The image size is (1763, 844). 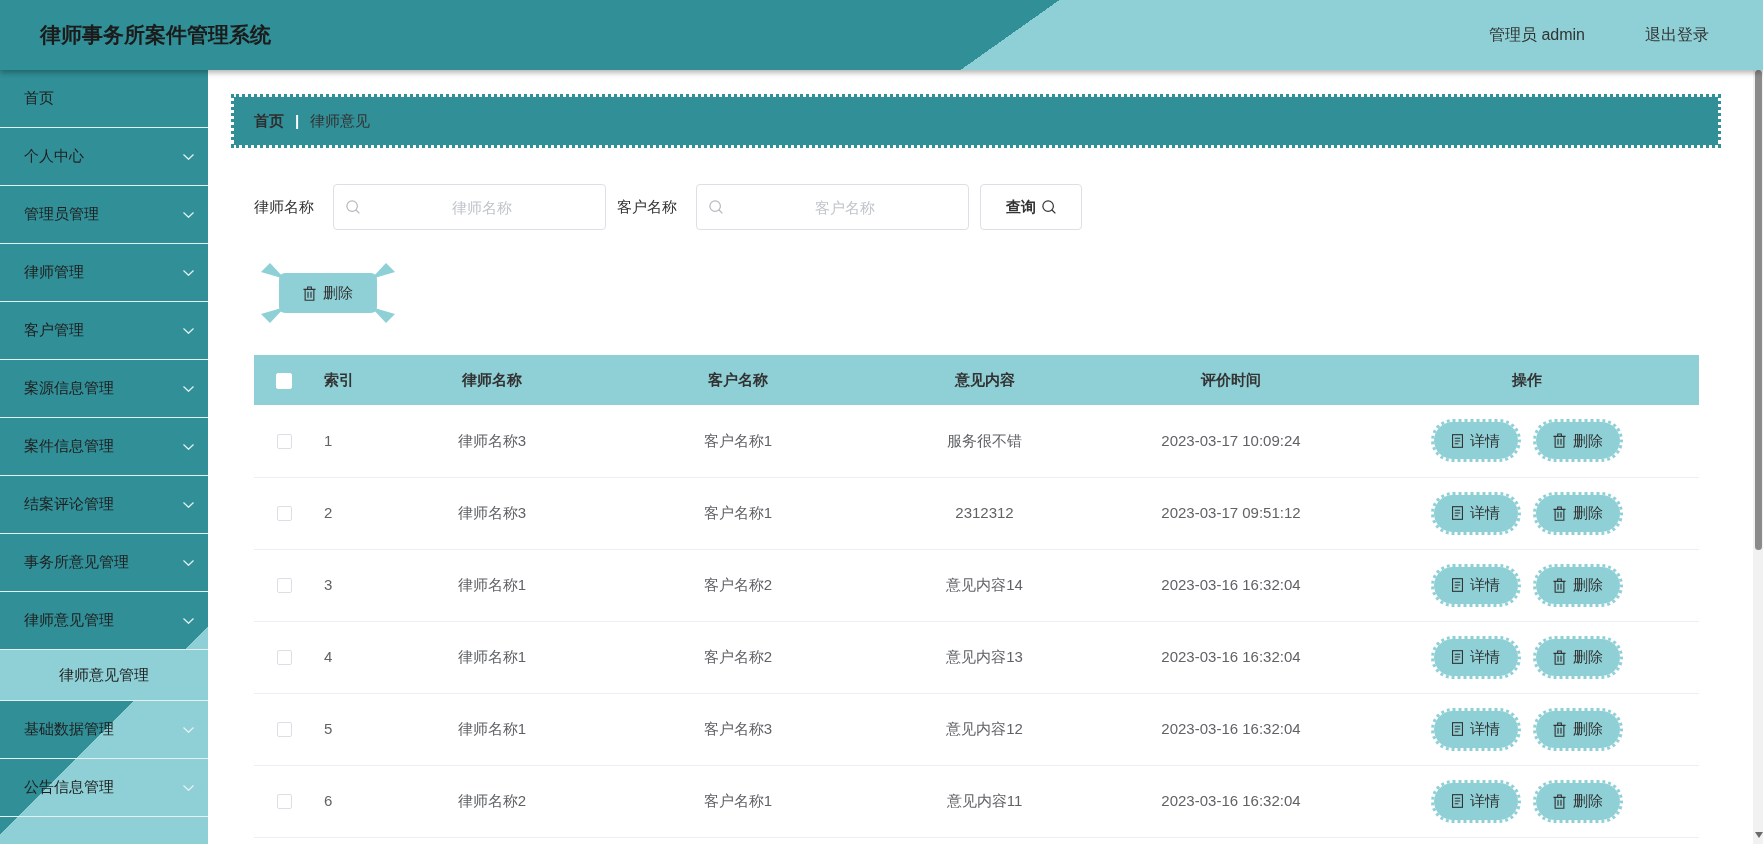 I want to click on table-cell: 客户名称2, so click(x=738, y=584).